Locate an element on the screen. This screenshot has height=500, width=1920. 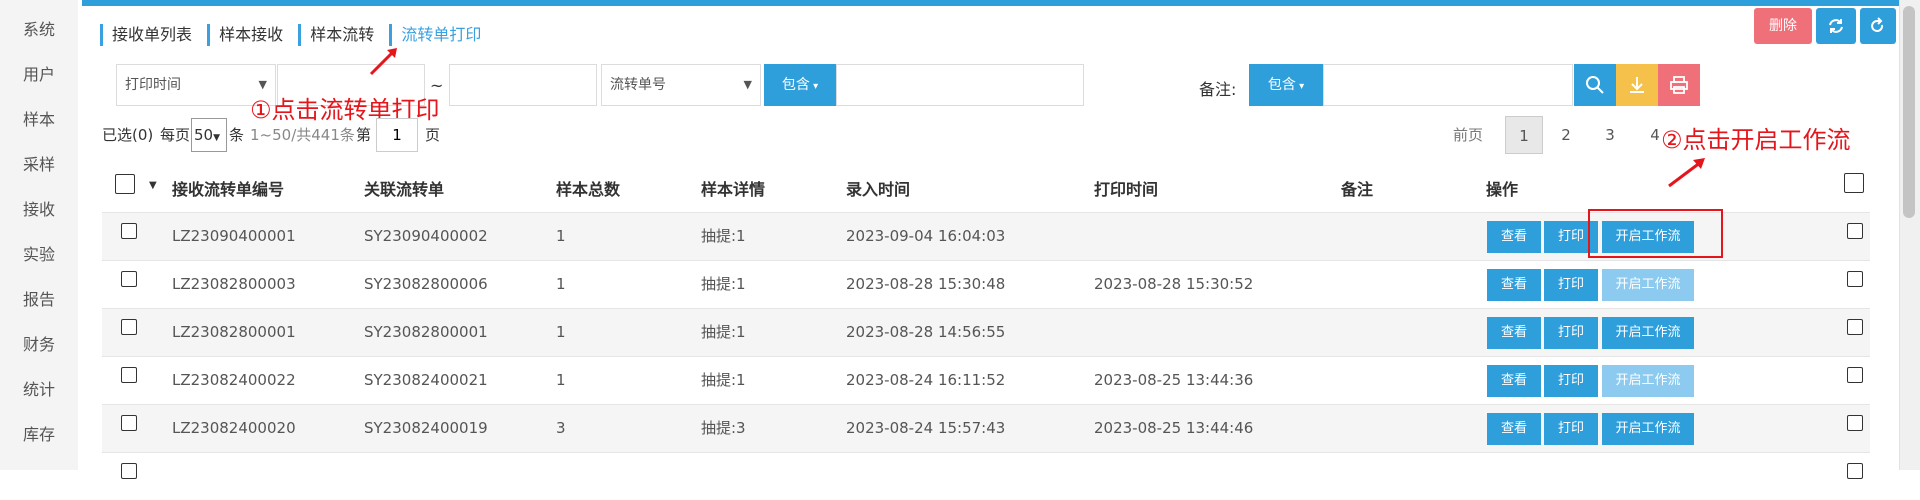
top-accent-bar is located at coordinates (992, 3).